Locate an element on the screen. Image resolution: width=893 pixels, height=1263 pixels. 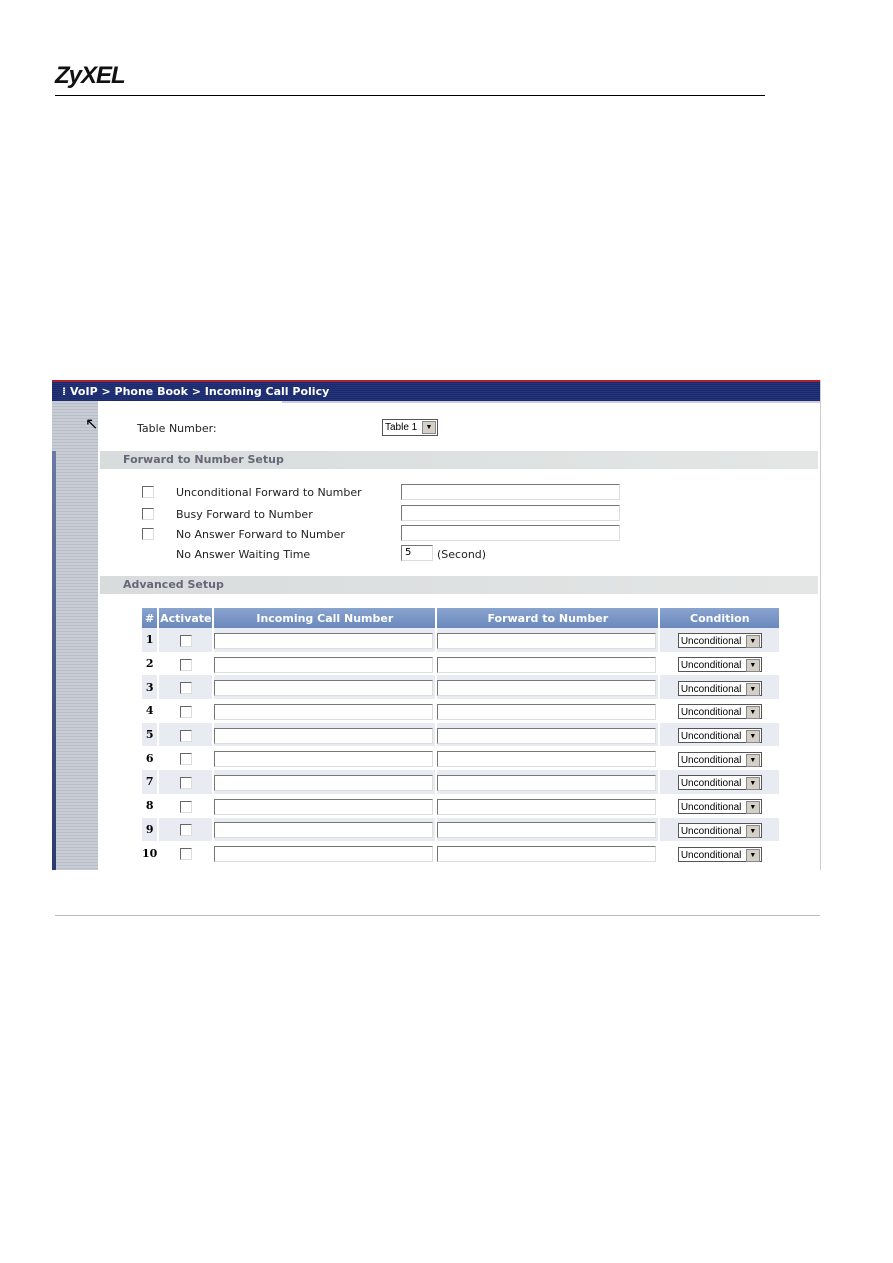
table-row: 9 Unconditional ▼ is located at coordinates (461, 829).